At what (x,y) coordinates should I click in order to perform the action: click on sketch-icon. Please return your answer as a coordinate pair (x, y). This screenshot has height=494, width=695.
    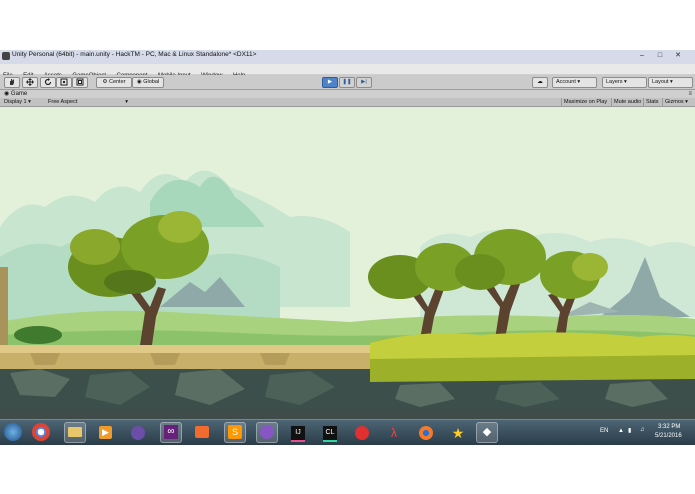
    Looking at the image, I should click on (202, 432).